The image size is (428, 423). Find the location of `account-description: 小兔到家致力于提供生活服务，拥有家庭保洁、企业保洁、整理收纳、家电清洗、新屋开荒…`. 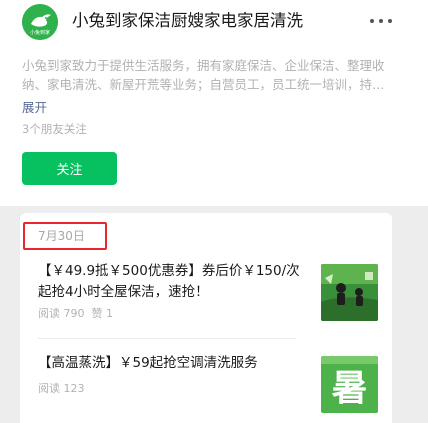

account-description: 小兔到家致力于提供生活服务，拥有家庭保洁、企业保洁、整理收纳、家电清洗、新屋开荒… is located at coordinates (203, 75).